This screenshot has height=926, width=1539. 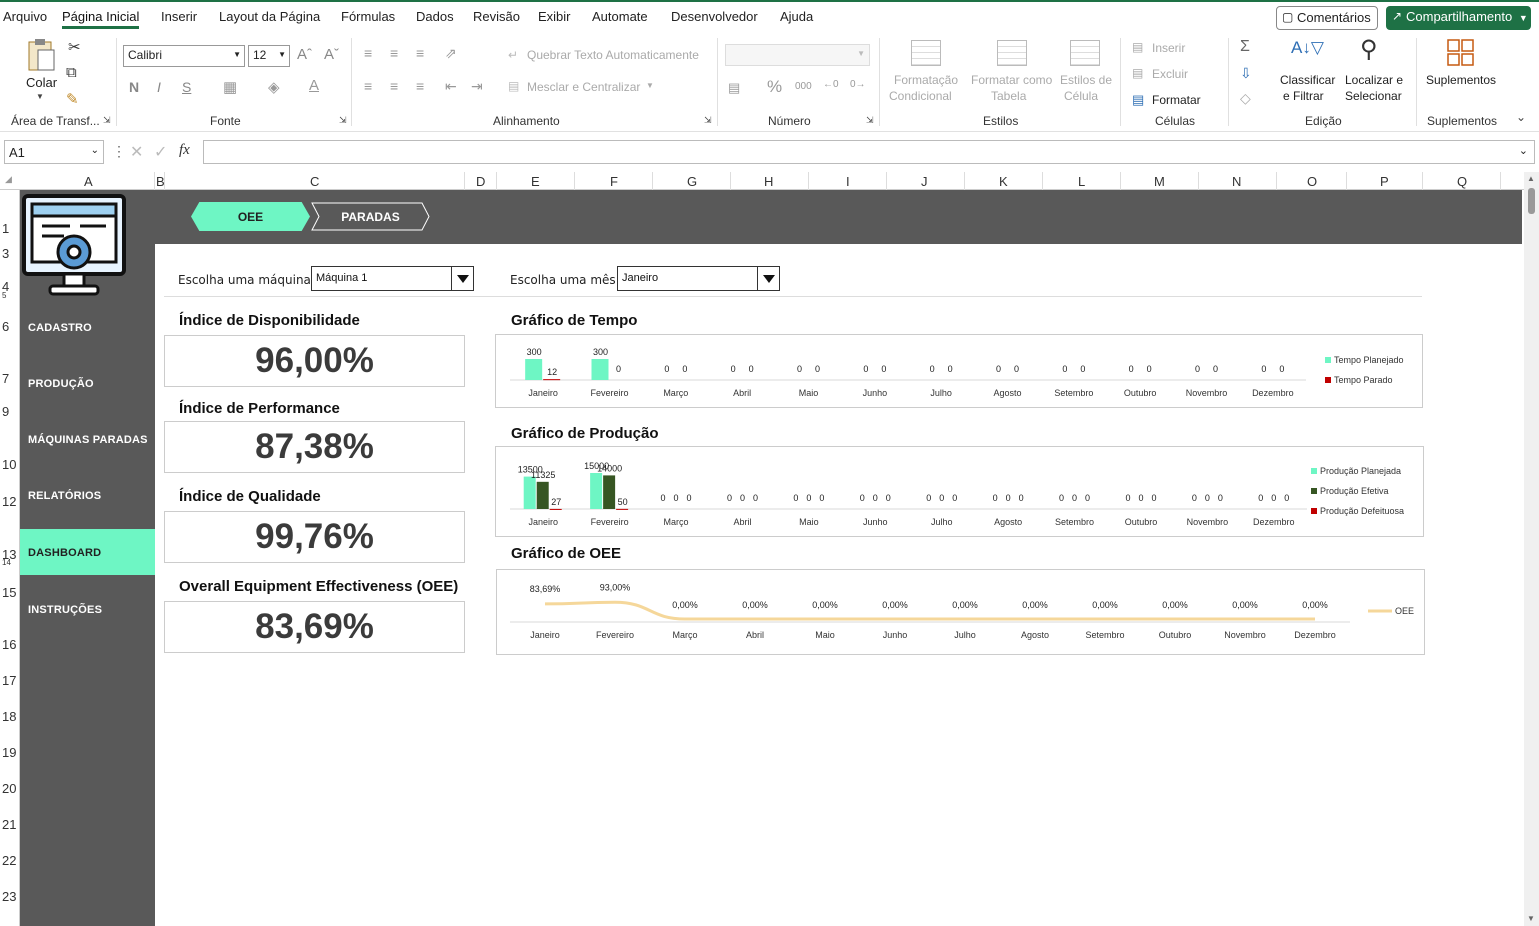 I want to click on column-header: J, so click(x=924, y=181).